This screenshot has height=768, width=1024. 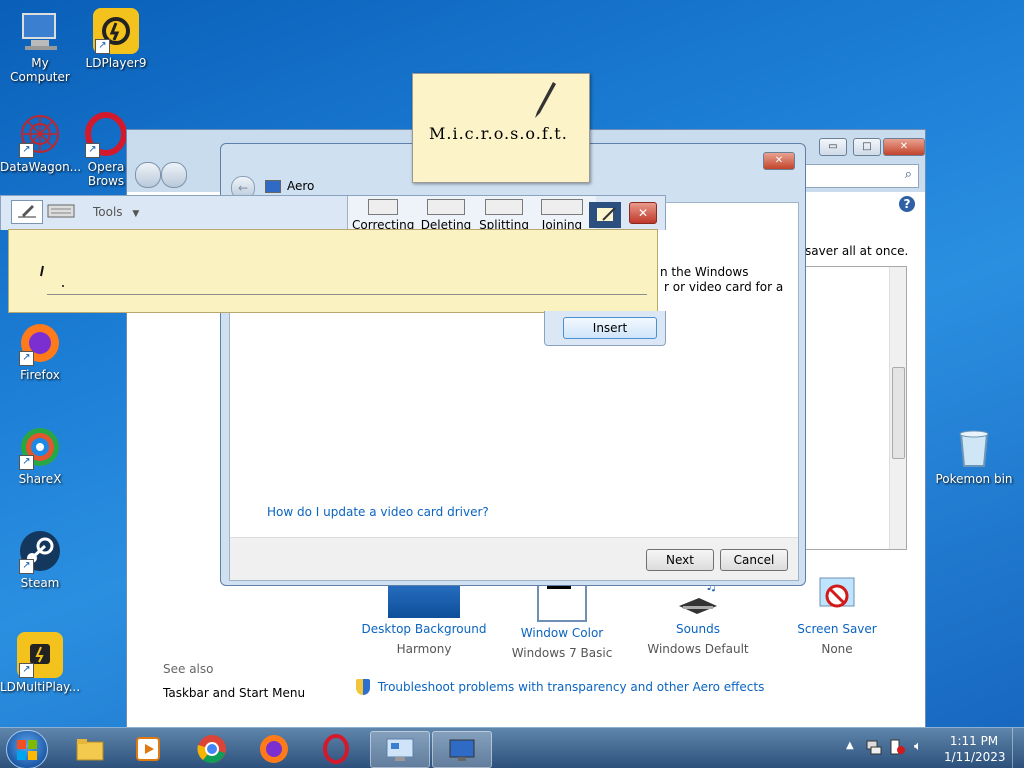 What do you see at coordinates (108, 212) in the screenshot?
I see `tools-label: Tools` at bounding box center [108, 212].